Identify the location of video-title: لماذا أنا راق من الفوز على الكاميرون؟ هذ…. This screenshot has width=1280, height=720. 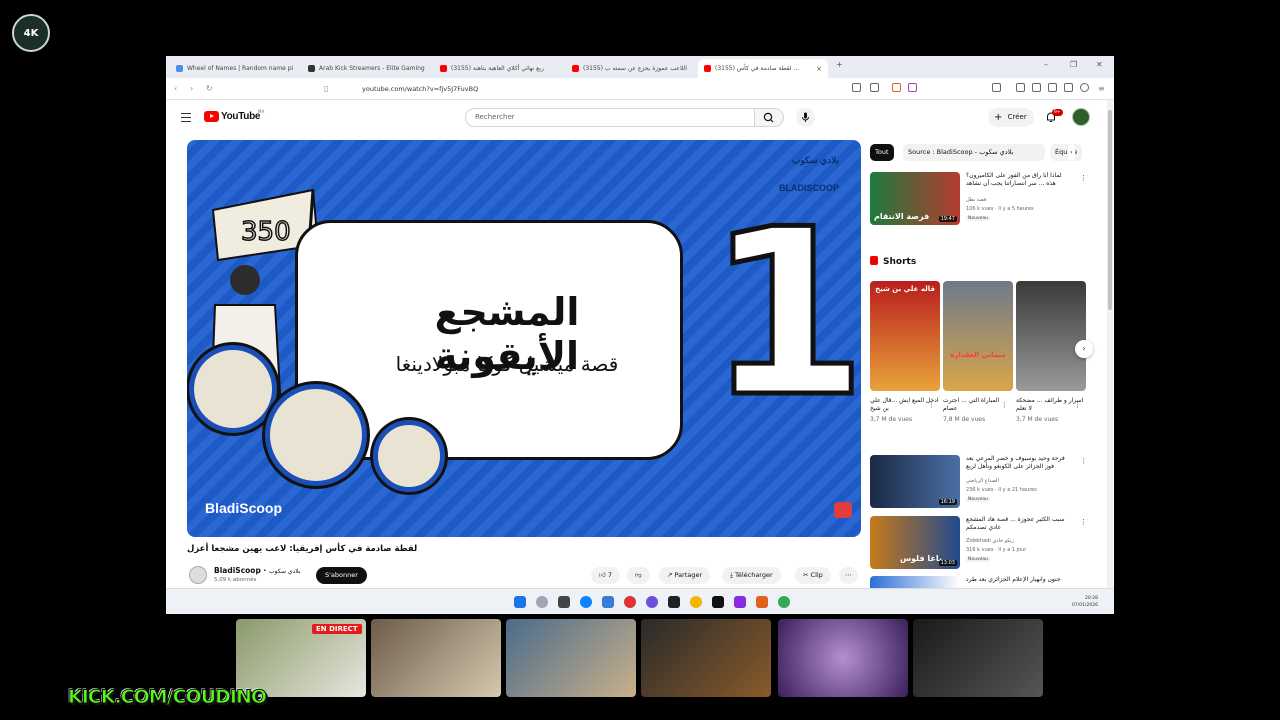
(1018, 180).